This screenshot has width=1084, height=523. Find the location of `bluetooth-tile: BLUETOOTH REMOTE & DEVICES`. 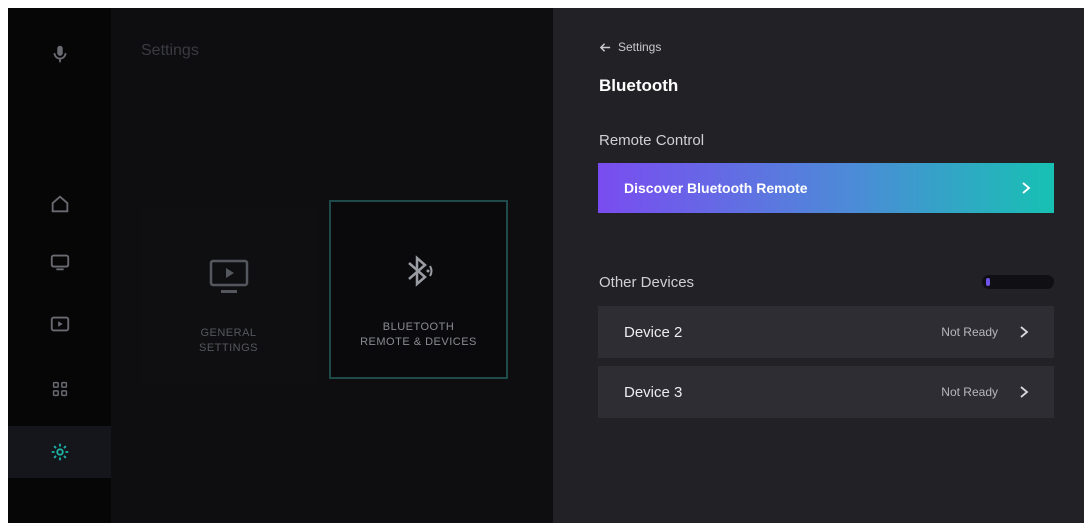

bluetooth-tile: BLUETOOTH REMOTE & DEVICES is located at coordinates (418, 289).